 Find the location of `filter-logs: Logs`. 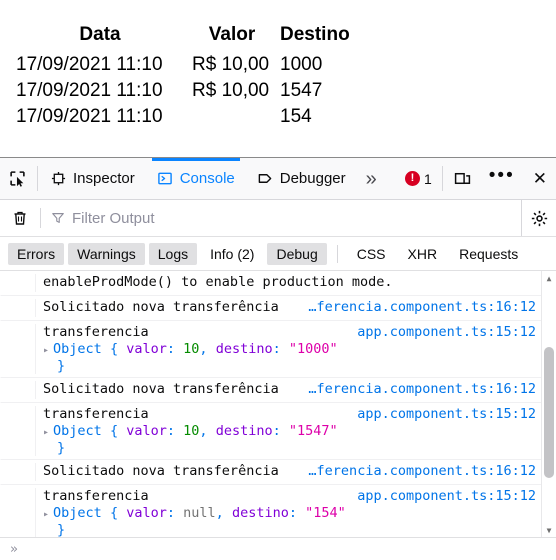

filter-logs: Logs is located at coordinates (173, 253).